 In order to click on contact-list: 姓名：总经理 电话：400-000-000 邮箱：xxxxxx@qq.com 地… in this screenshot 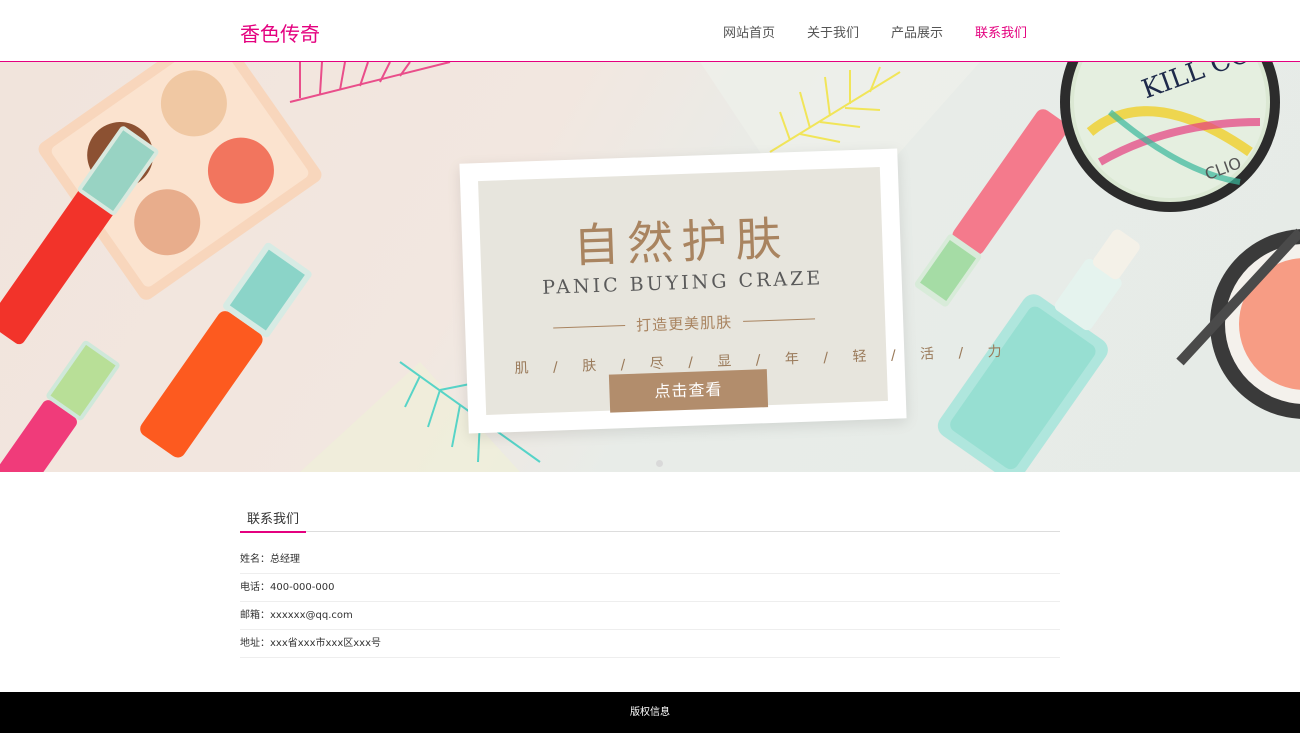, I will do `click(650, 602)`.